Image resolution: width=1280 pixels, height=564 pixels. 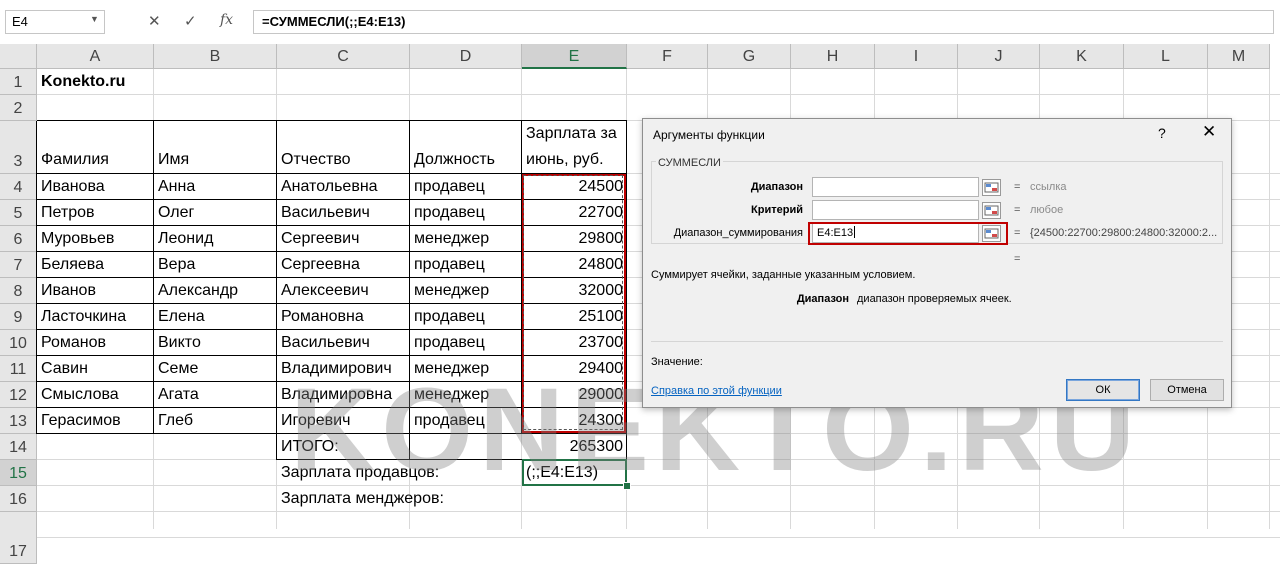 I want to click on cell-surname: Романов, so click(x=95, y=343).